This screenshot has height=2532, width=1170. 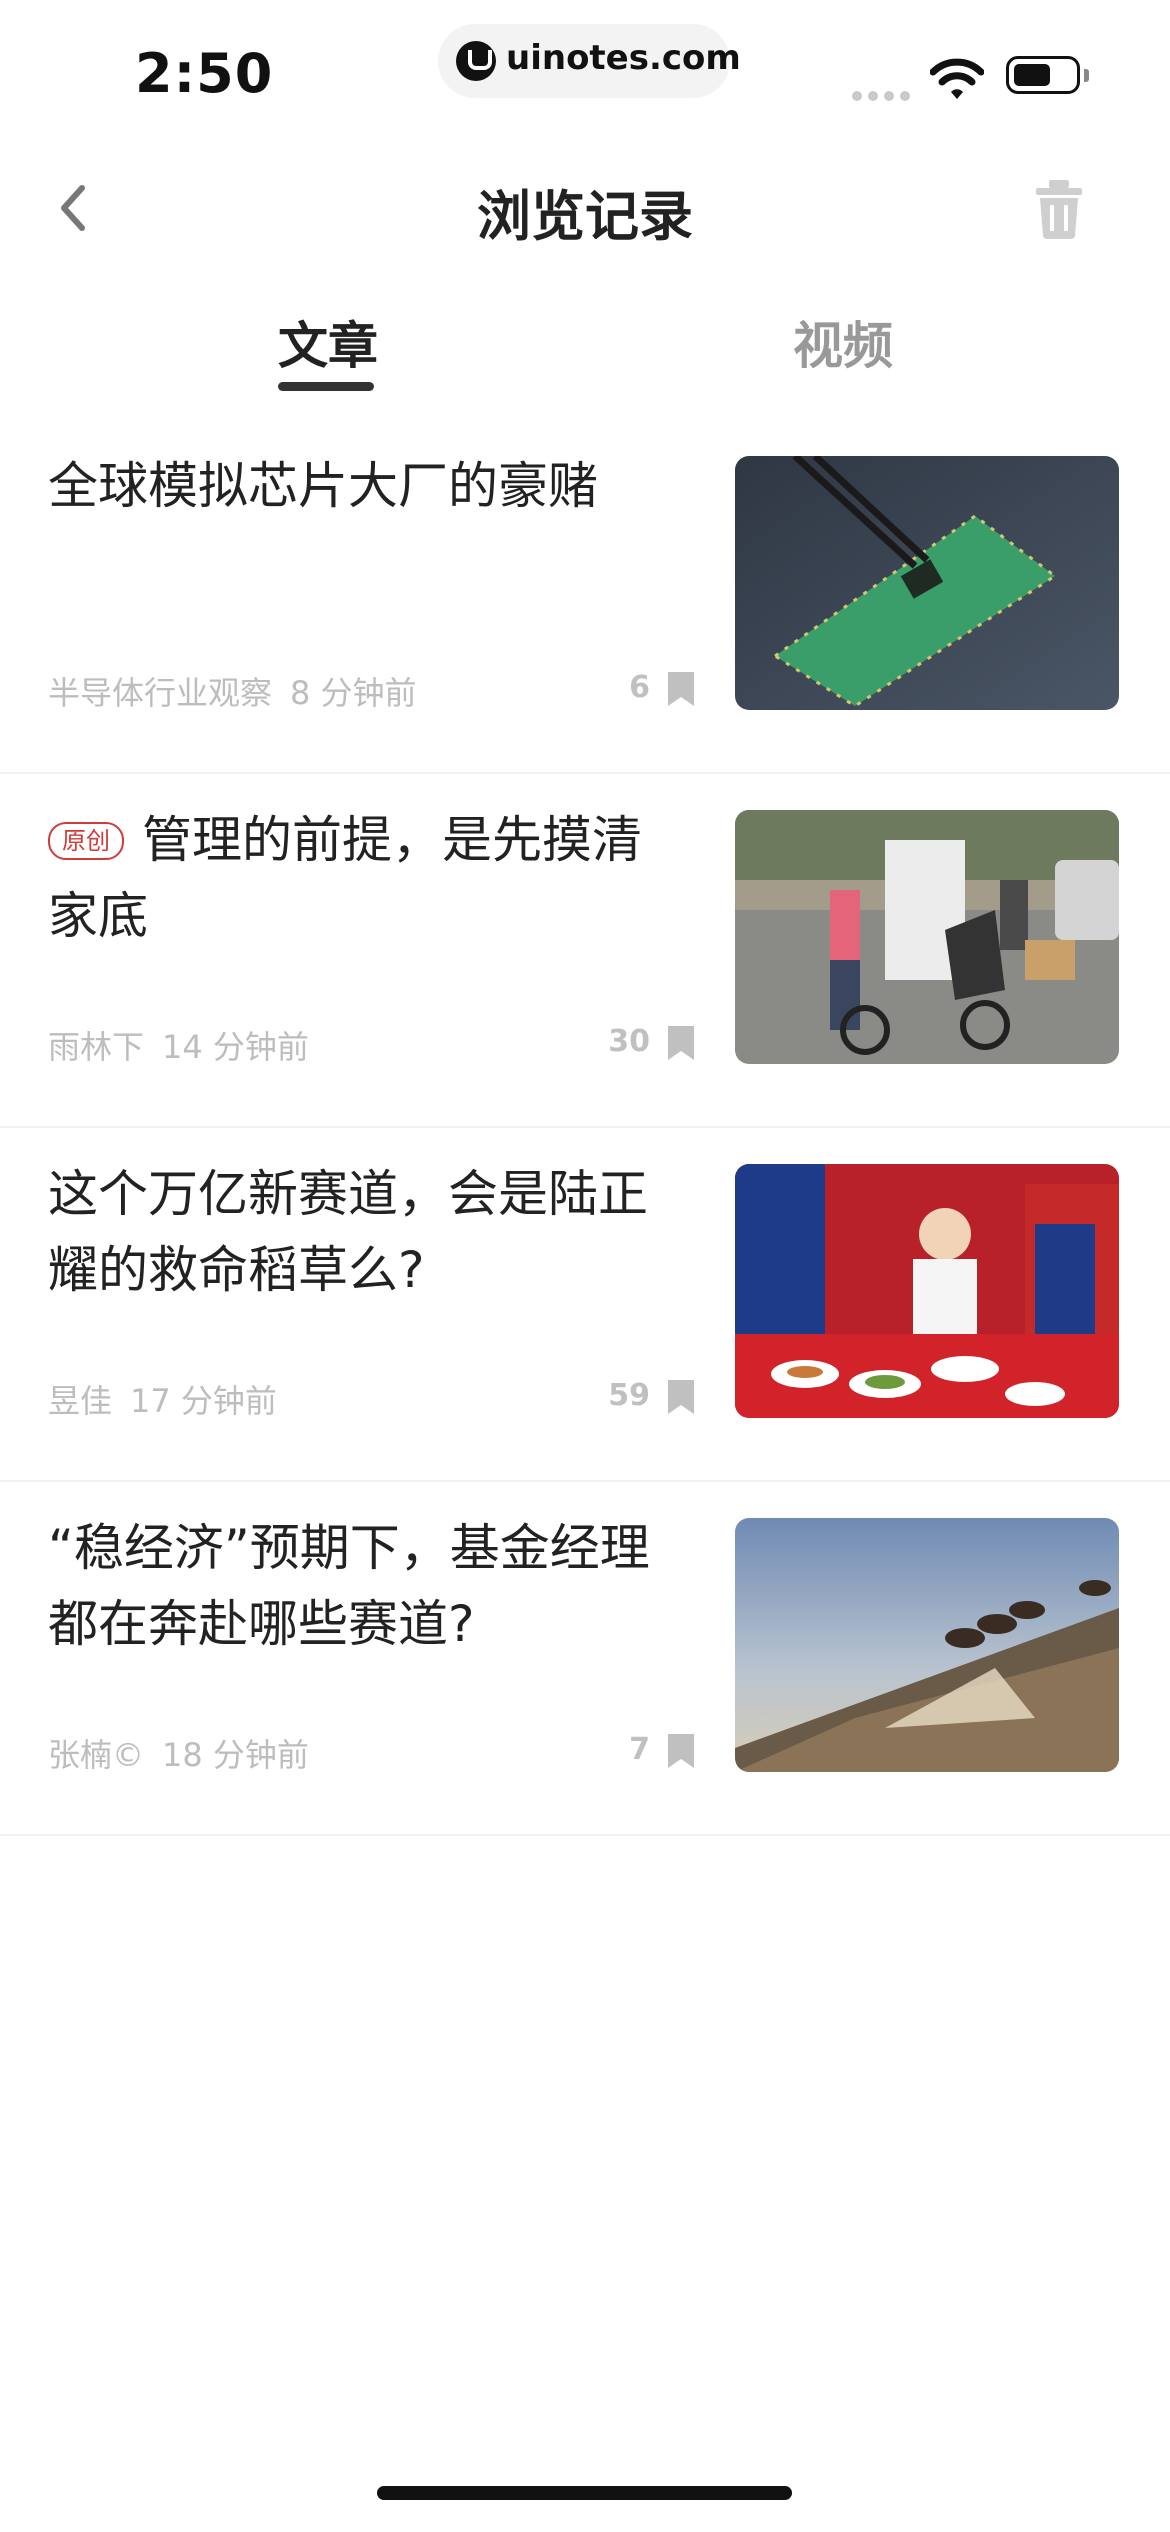 What do you see at coordinates (86, 841) in the screenshot?
I see `original-badge: 原创` at bounding box center [86, 841].